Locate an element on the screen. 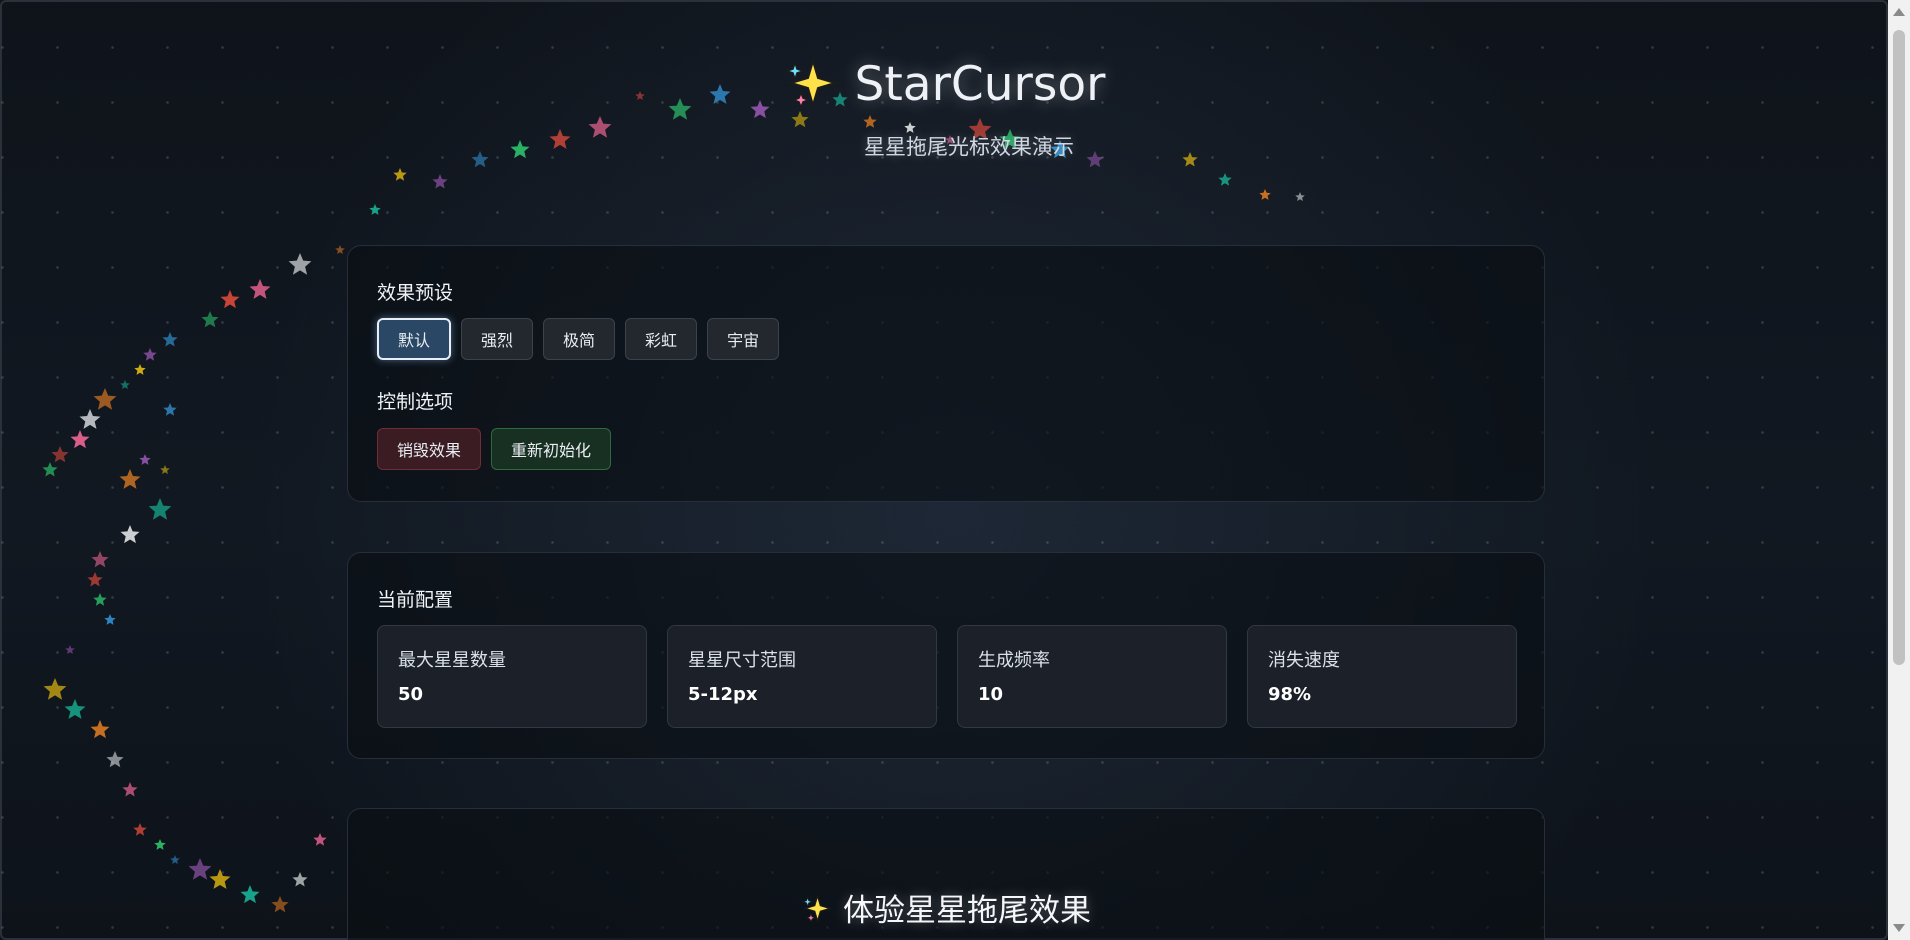 The width and height of the screenshot is (1910, 940). vertical-scrollbar is located at coordinates (1899, 470).